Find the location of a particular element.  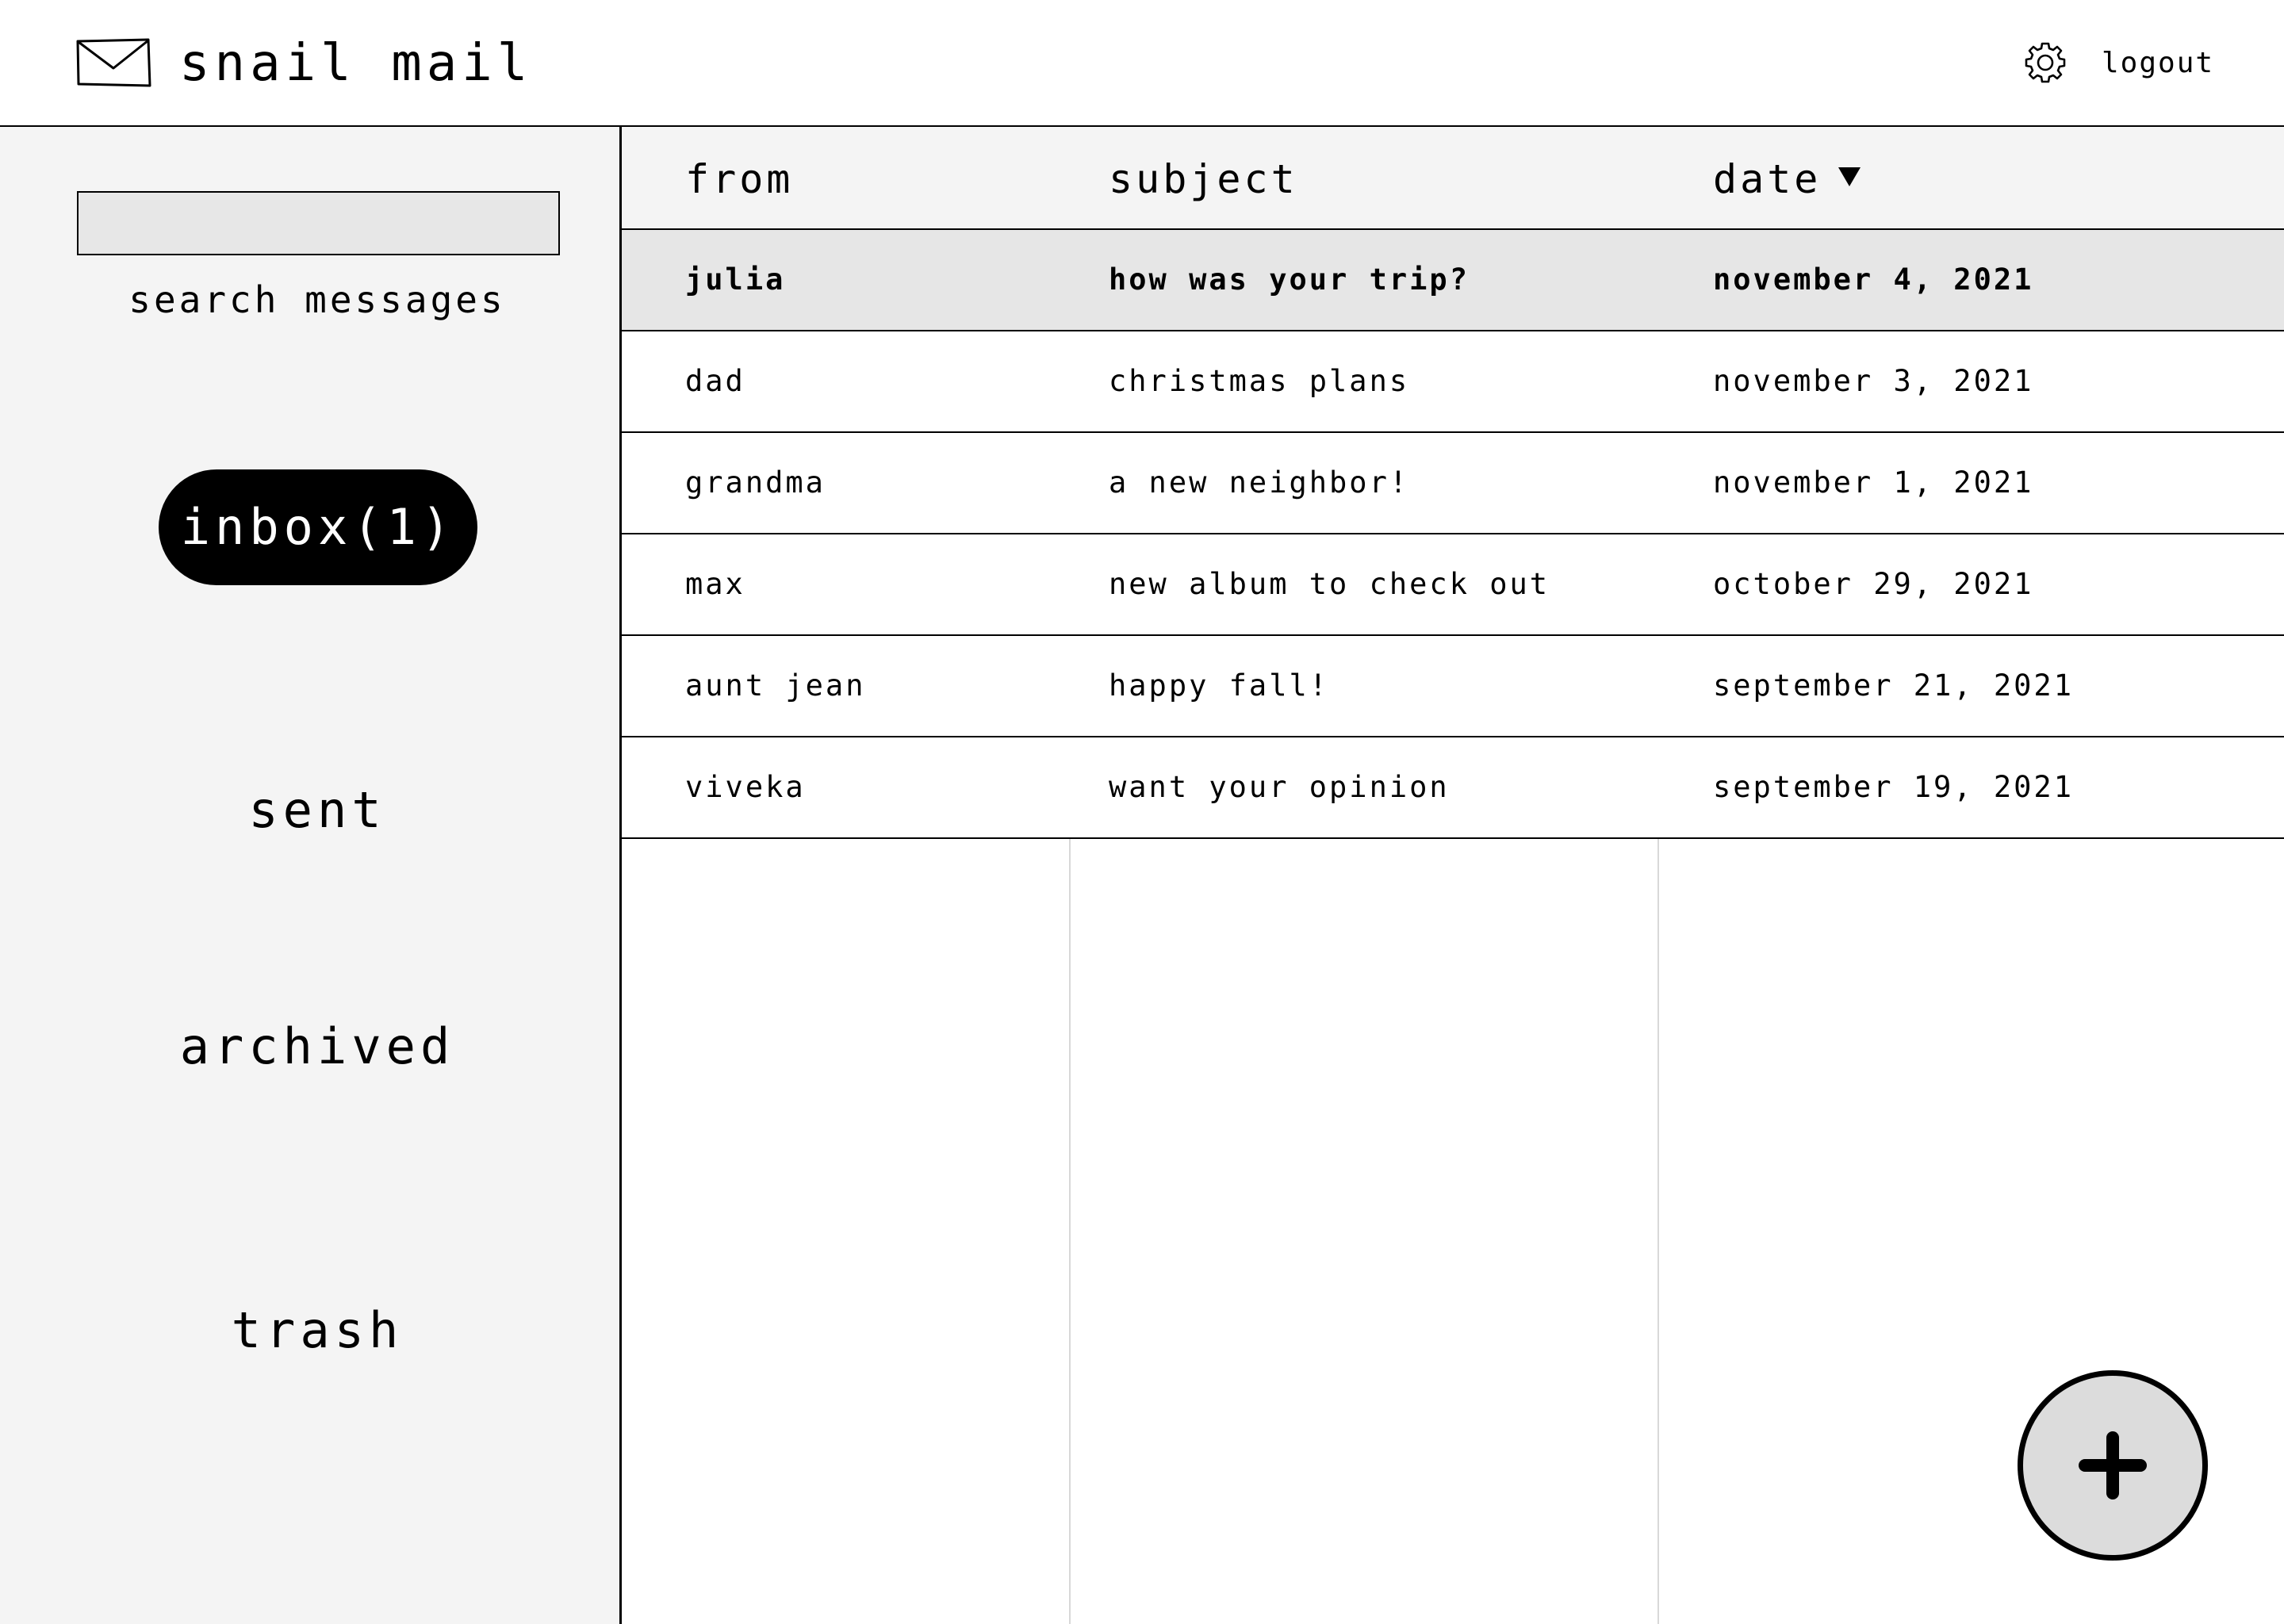

column-header-label: subject is located at coordinates (1203, 179).